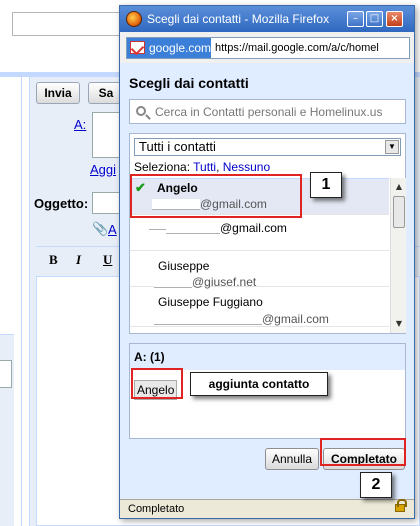  Describe the element at coordinates (238, 19) in the screenshot. I see `window-title: Scegli dai contatti - Mozilla Firefox` at that location.